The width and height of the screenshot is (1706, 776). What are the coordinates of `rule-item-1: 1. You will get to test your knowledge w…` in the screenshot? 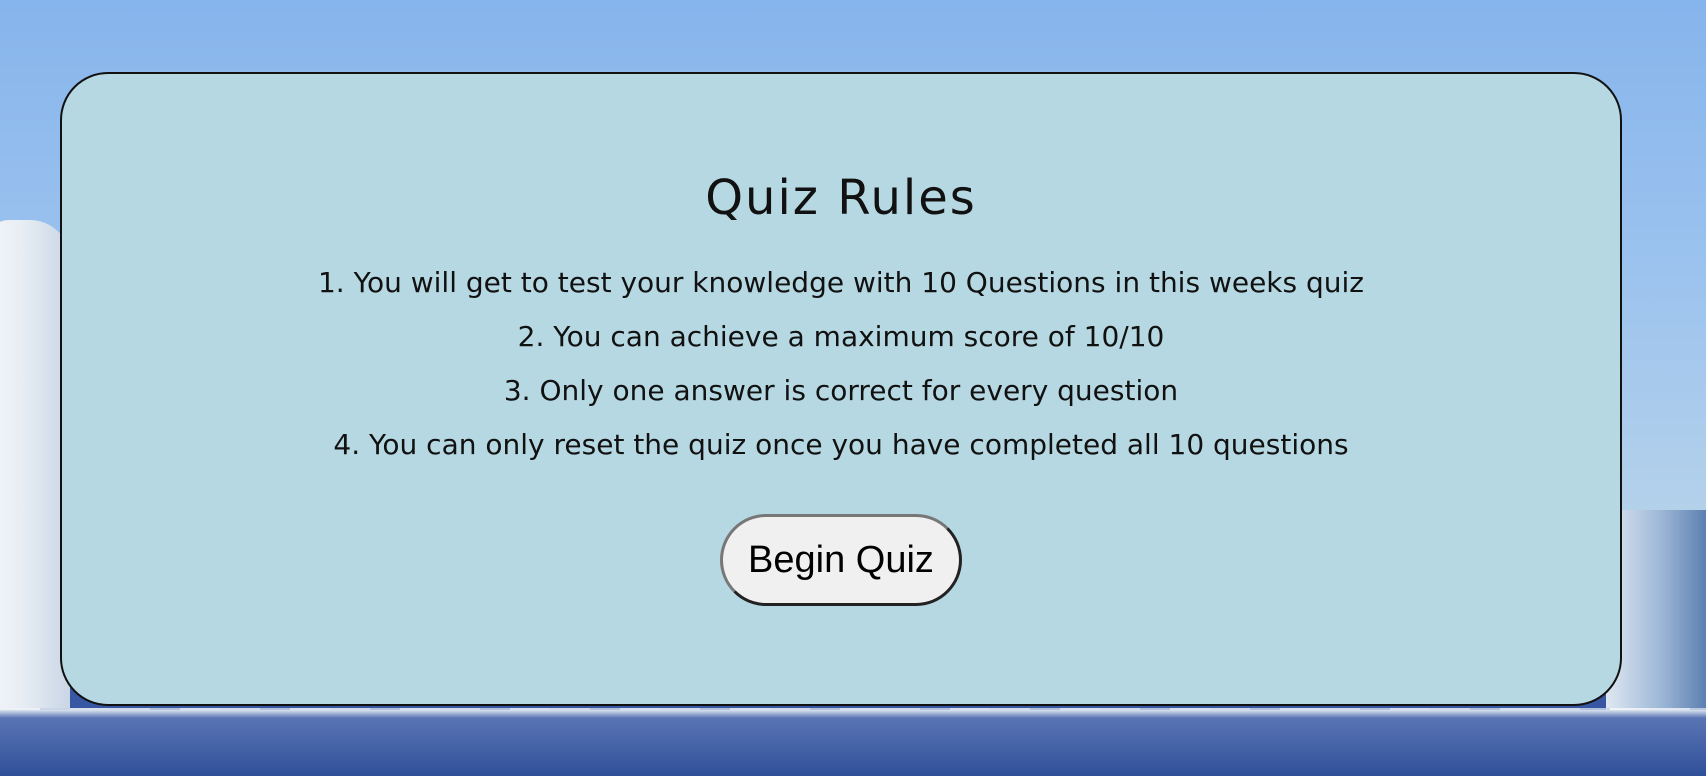 It's located at (841, 282).